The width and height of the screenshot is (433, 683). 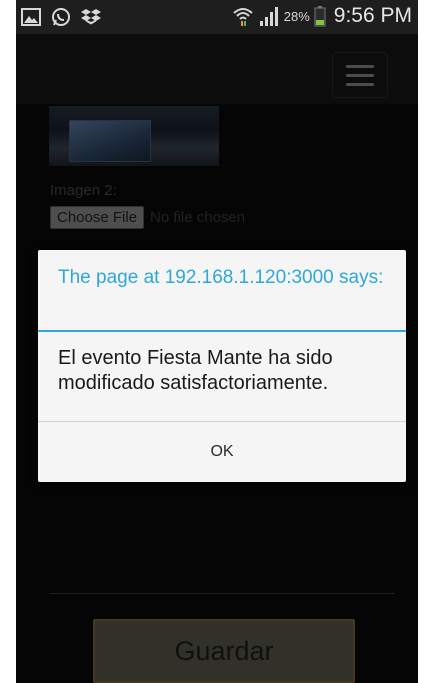 What do you see at coordinates (31, 17) in the screenshot?
I see `gallery-icon` at bounding box center [31, 17].